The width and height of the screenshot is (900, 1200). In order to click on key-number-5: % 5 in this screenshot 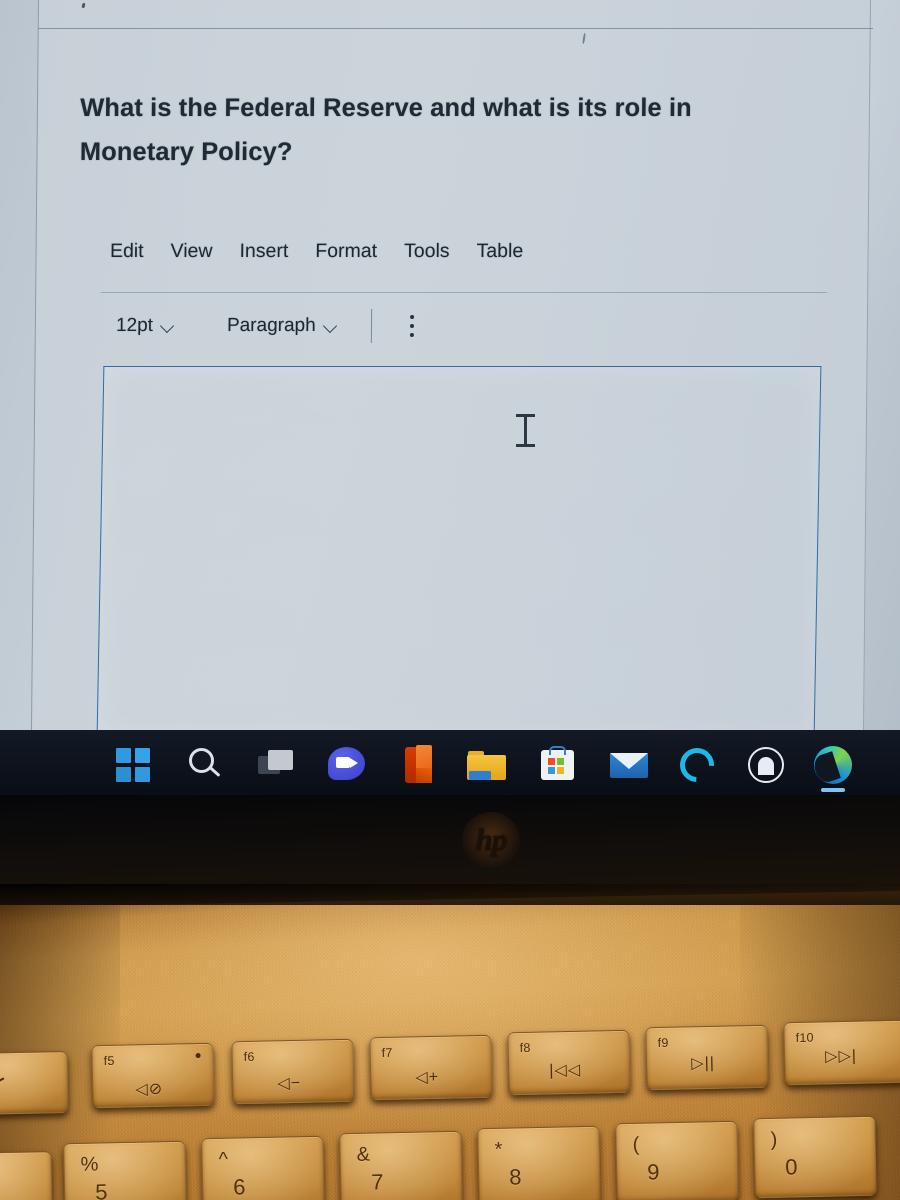, I will do `click(125, 1170)`.